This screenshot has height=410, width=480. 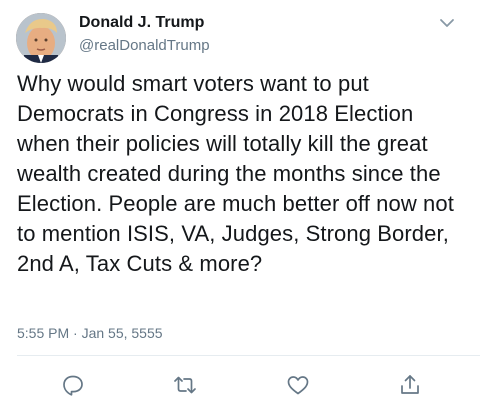 I want to click on avatar, so click(x=41, y=38).